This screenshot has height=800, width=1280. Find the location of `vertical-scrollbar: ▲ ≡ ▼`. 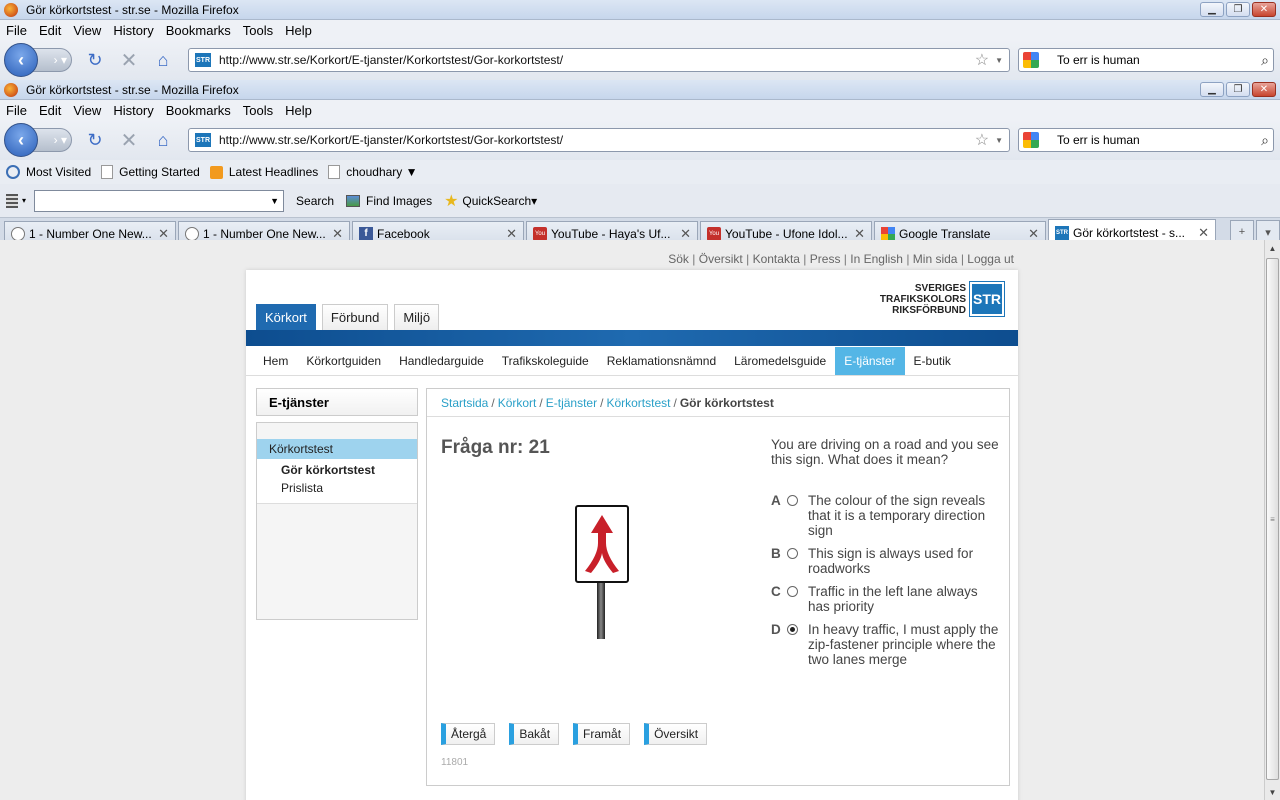

vertical-scrollbar: ▲ ≡ ▼ is located at coordinates (1272, 520).